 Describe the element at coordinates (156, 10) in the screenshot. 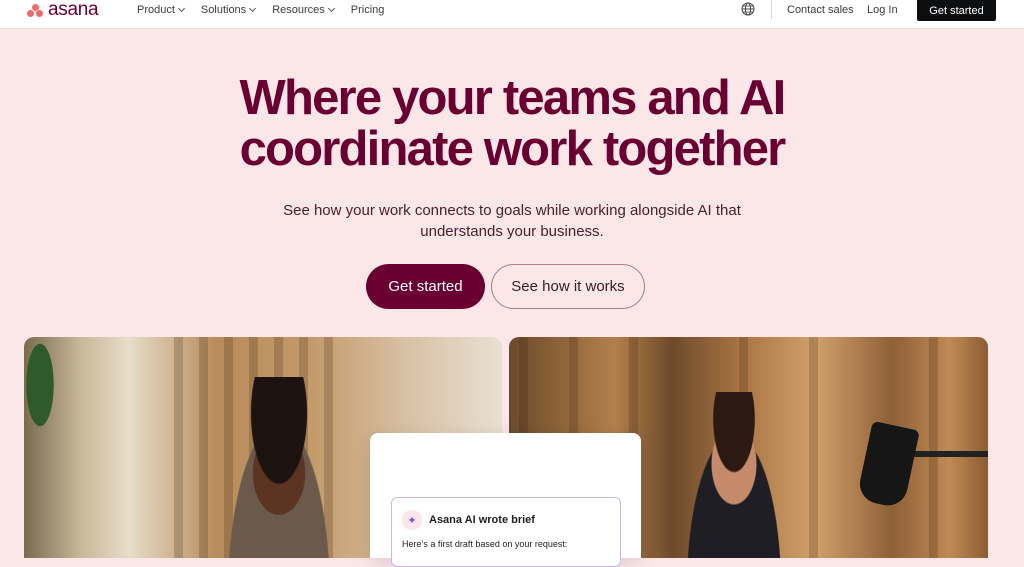

I see `nav-item-label: Product` at that location.